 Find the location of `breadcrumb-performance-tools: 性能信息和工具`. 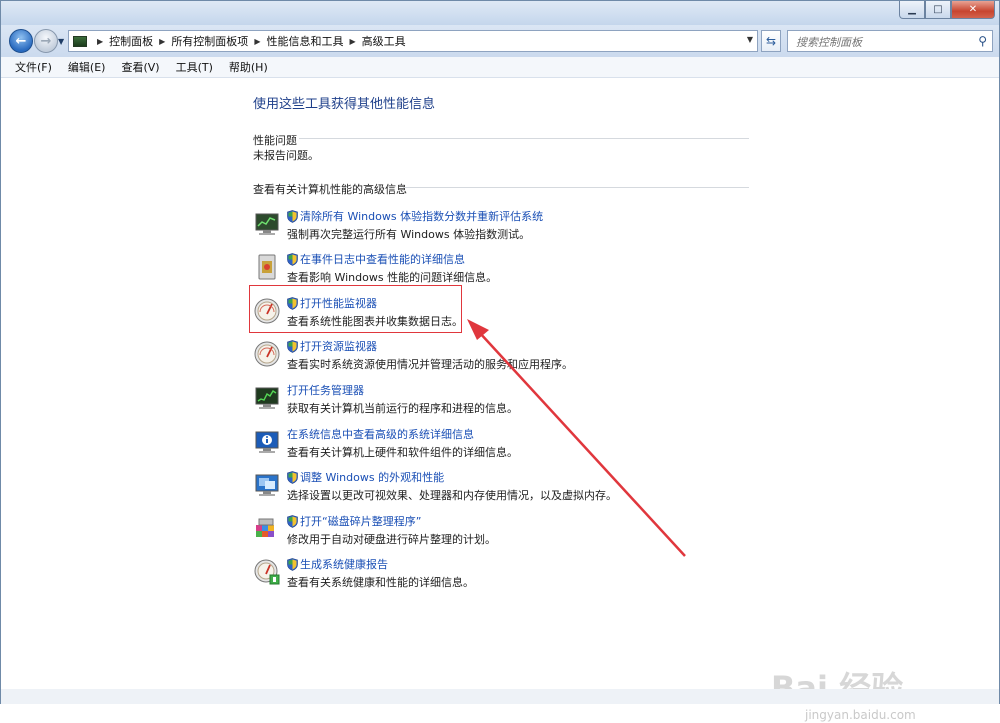

breadcrumb-performance-tools: 性能信息和工具 is located at coordinates (304, 41).